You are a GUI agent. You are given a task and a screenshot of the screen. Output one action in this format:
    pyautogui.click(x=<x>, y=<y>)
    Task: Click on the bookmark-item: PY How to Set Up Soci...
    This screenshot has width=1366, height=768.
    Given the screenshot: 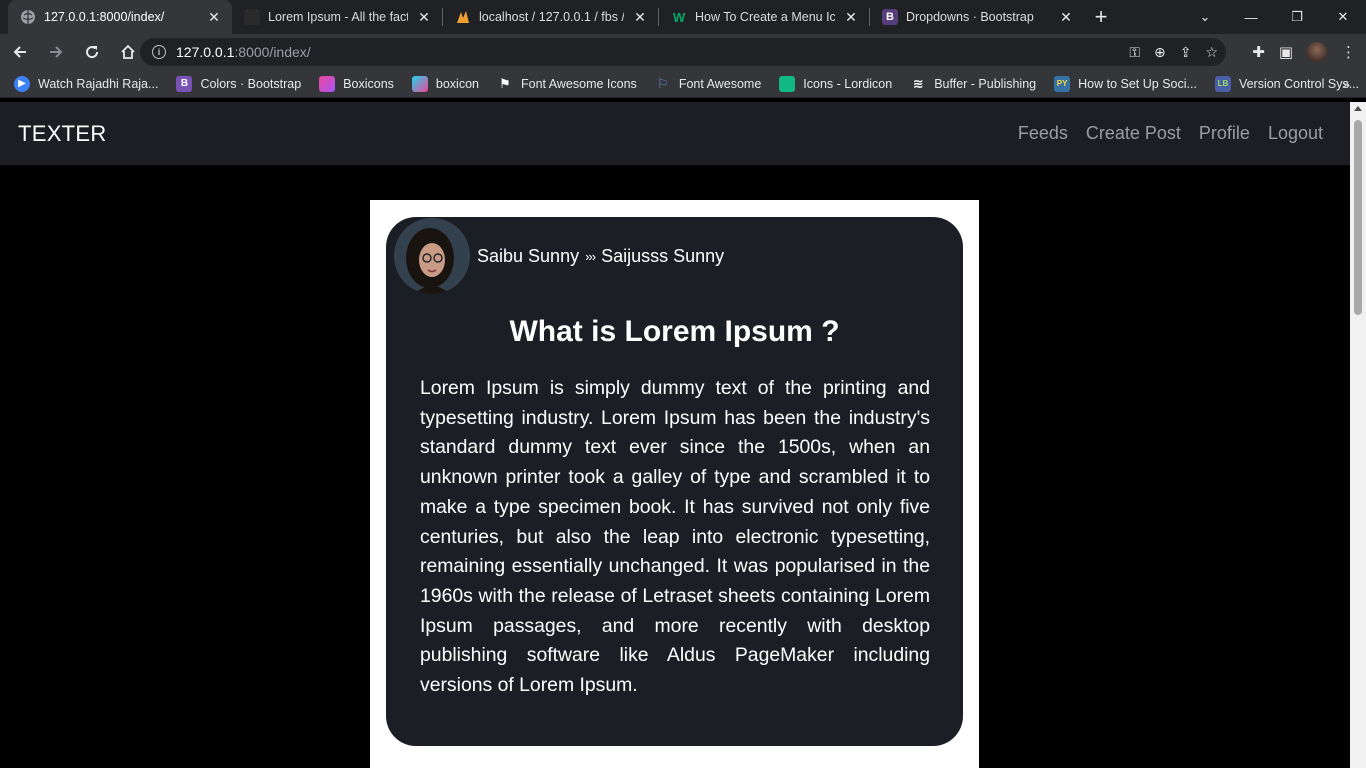 What is the action you would take?
    pyautogui.click(x=1125, y=83)
    